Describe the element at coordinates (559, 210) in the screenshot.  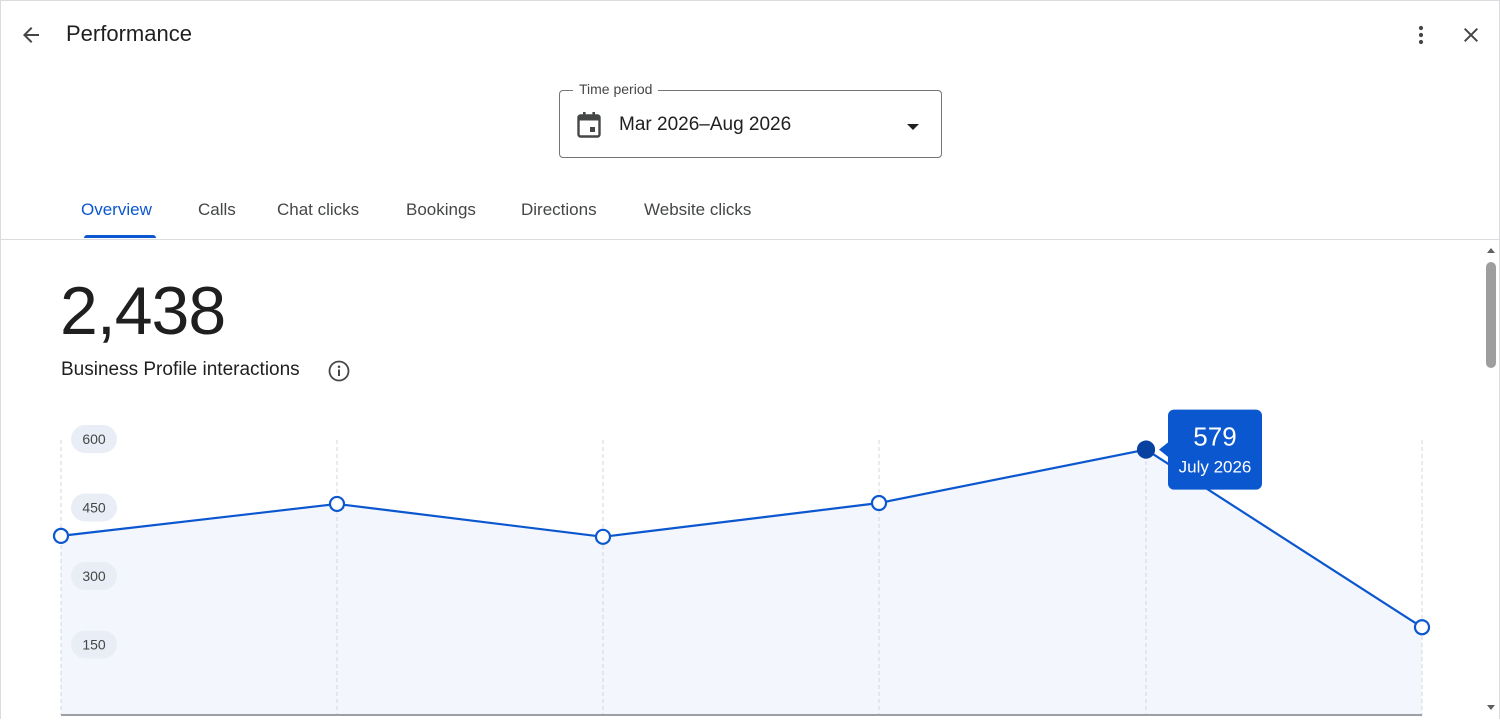
I see `tab-directions: Directions` at that location.